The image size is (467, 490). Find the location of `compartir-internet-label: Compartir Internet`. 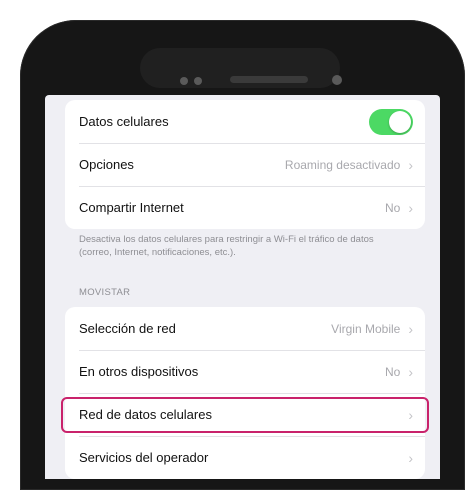

compartir-internet-label: Compartir Internet is located at coordinates (131, 207).